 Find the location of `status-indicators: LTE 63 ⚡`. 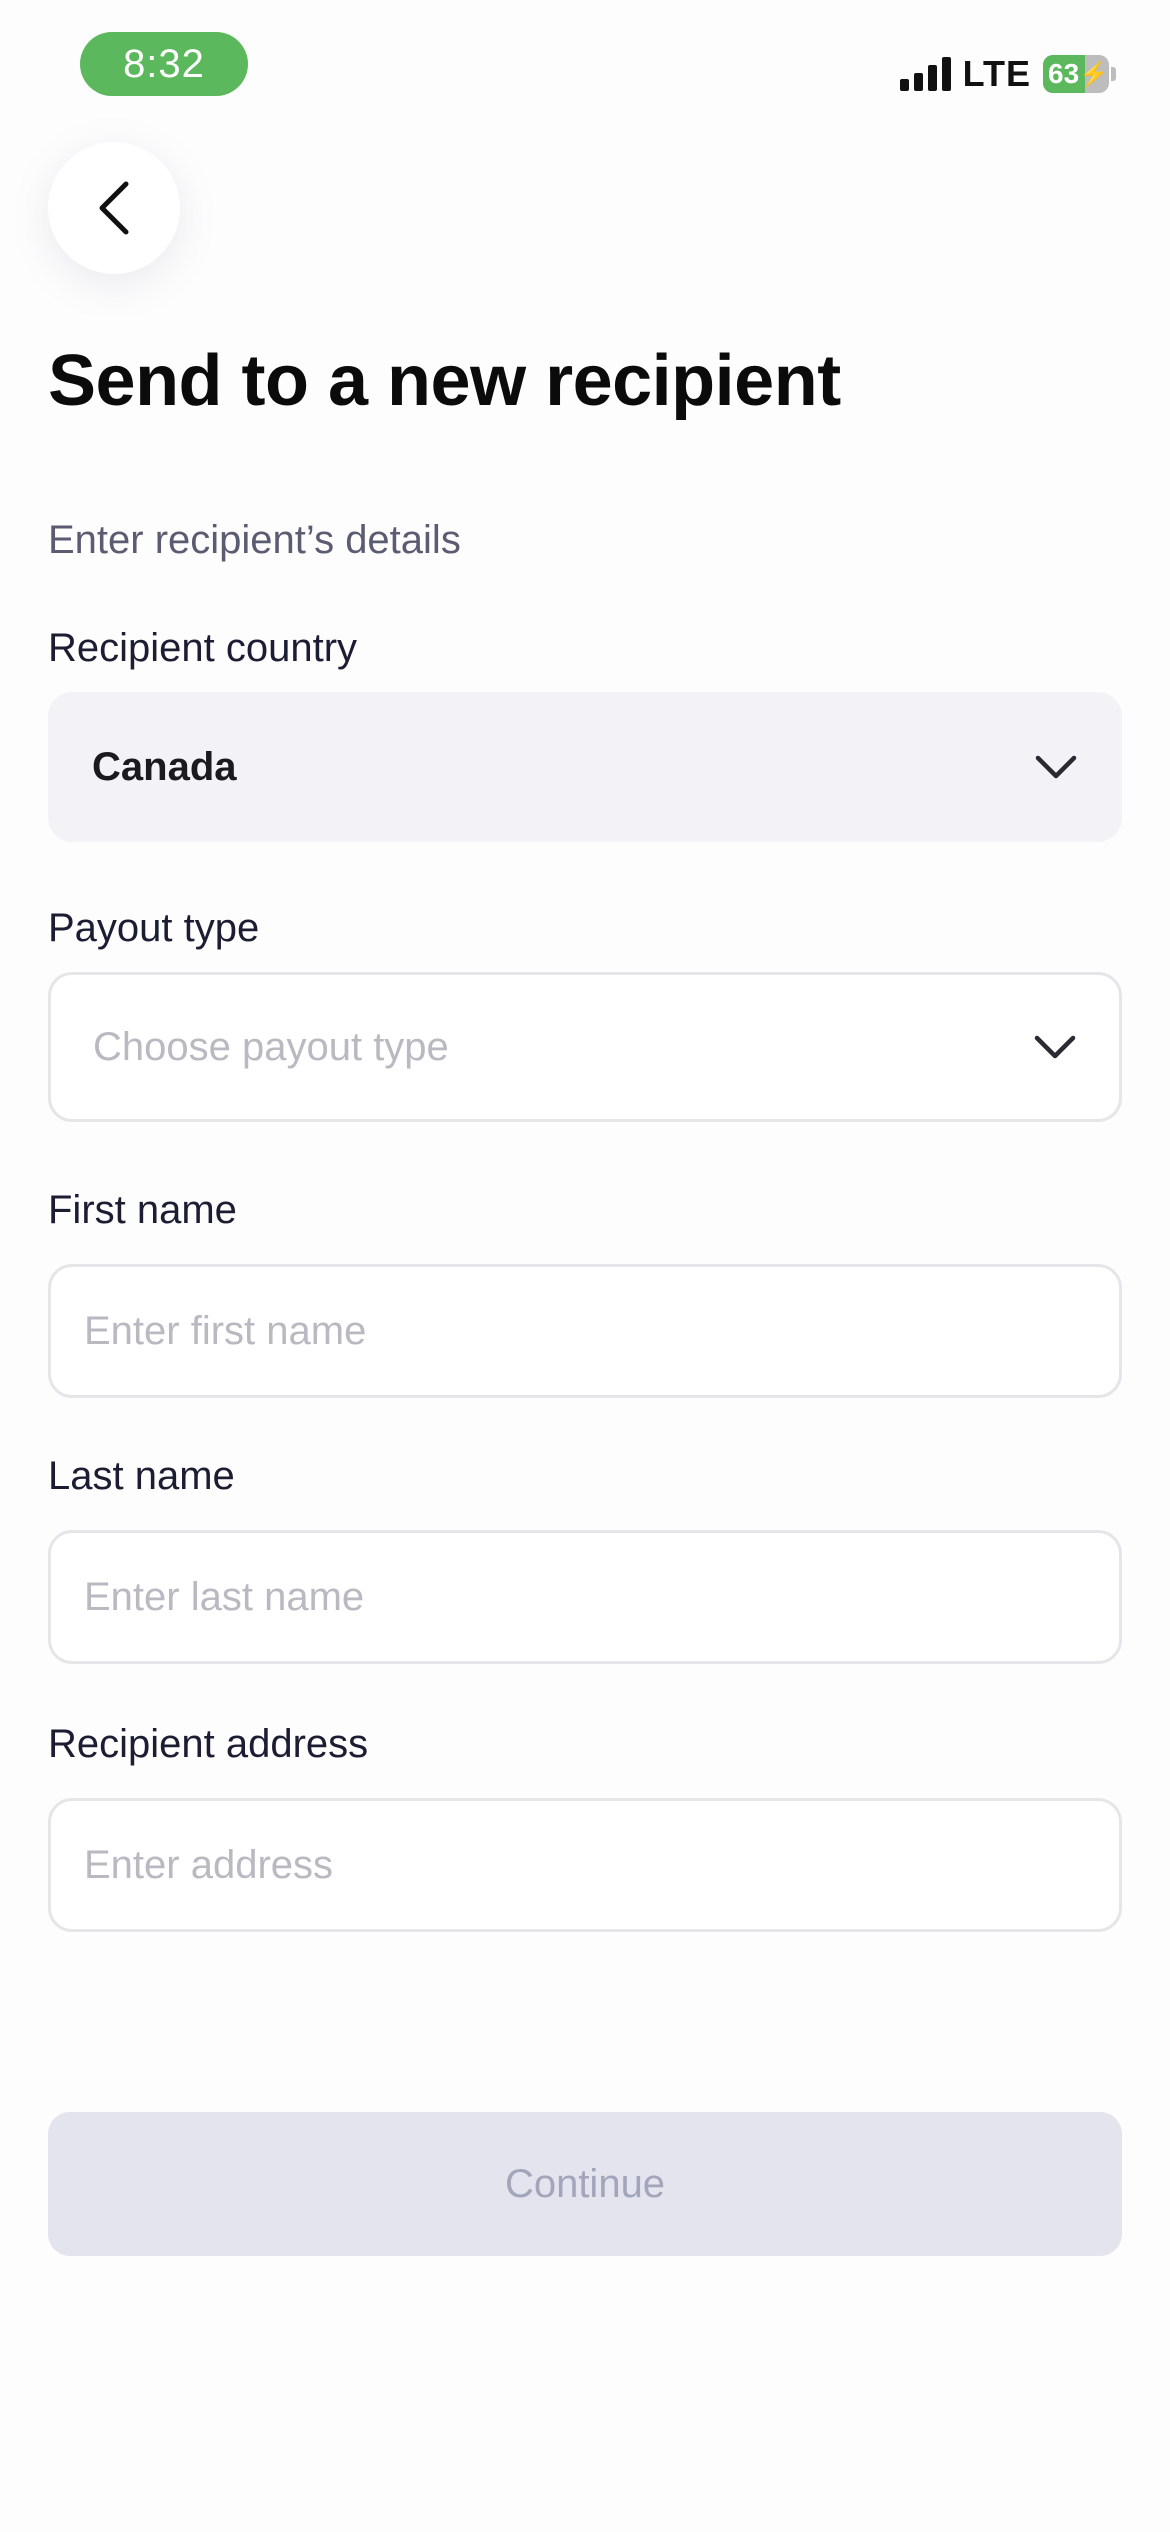

status-indicators: LTE 63 ⚡ is located at coordinates (1007, 74).